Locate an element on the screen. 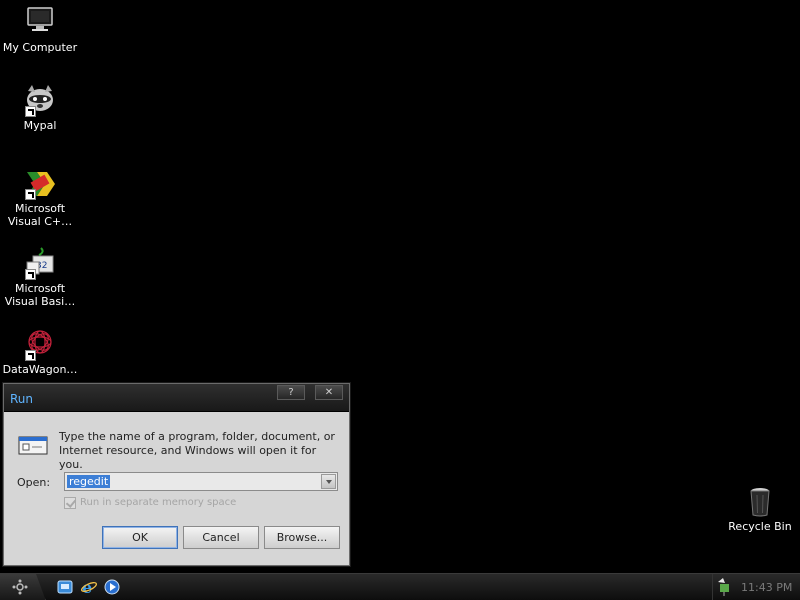 The image size is (800, 600). close-button: ✕ is located at coordinates (329, 392).